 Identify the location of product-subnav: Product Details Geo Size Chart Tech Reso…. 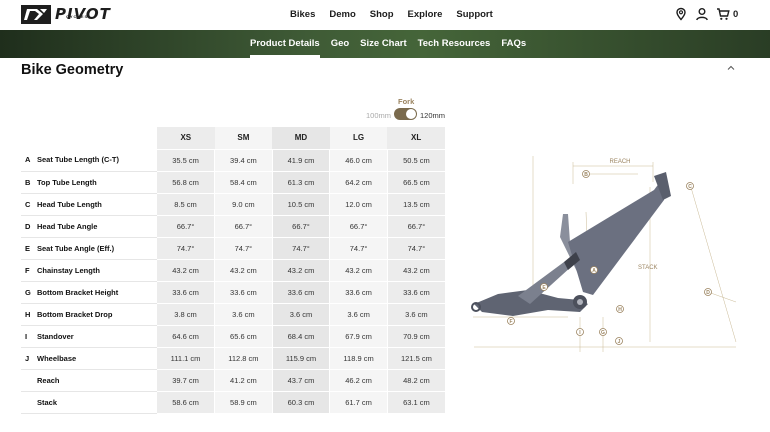
(393, 44).